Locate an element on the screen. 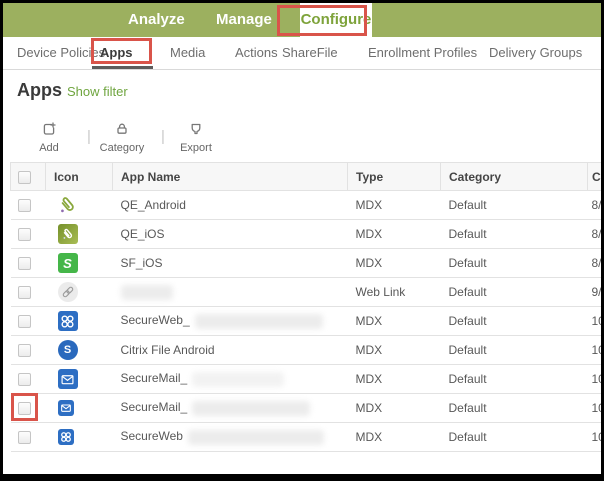  active-tab-underline is located at coordinates (122, 67).